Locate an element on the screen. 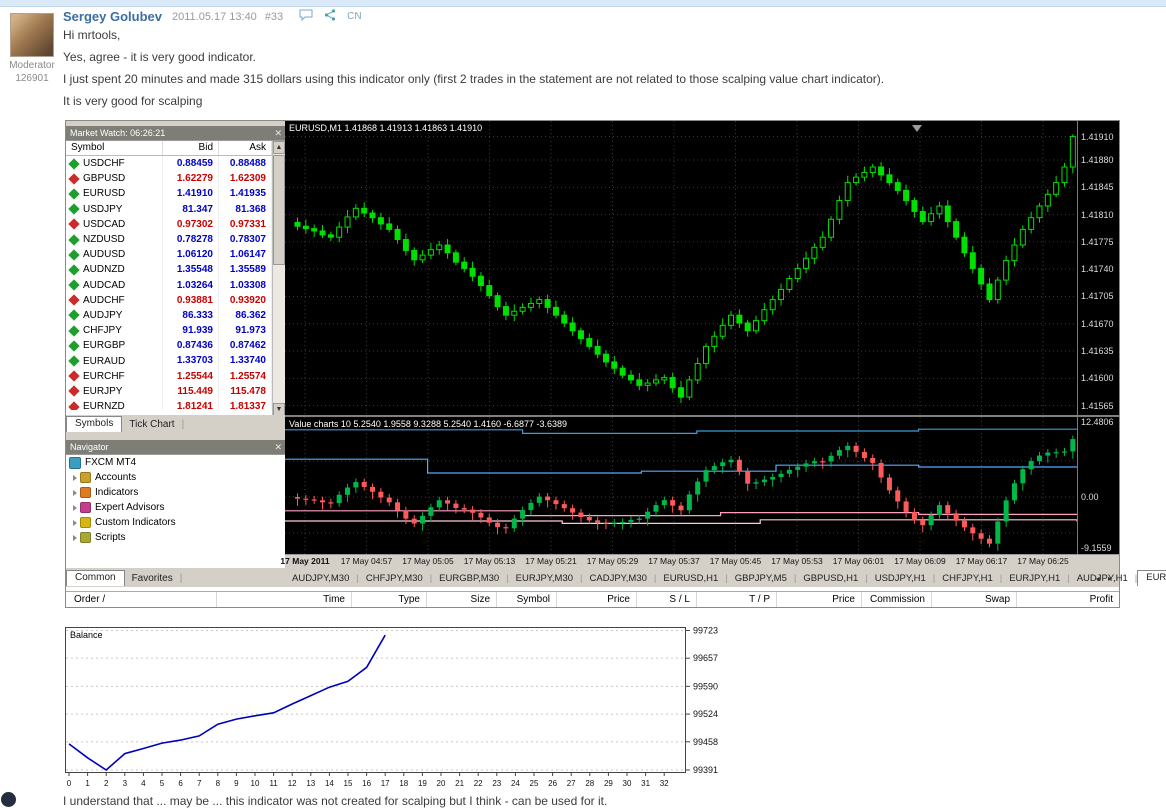  chart-tab-chfjpy-m30: CHFJPY,M30 is located at coordinates (394, 579).